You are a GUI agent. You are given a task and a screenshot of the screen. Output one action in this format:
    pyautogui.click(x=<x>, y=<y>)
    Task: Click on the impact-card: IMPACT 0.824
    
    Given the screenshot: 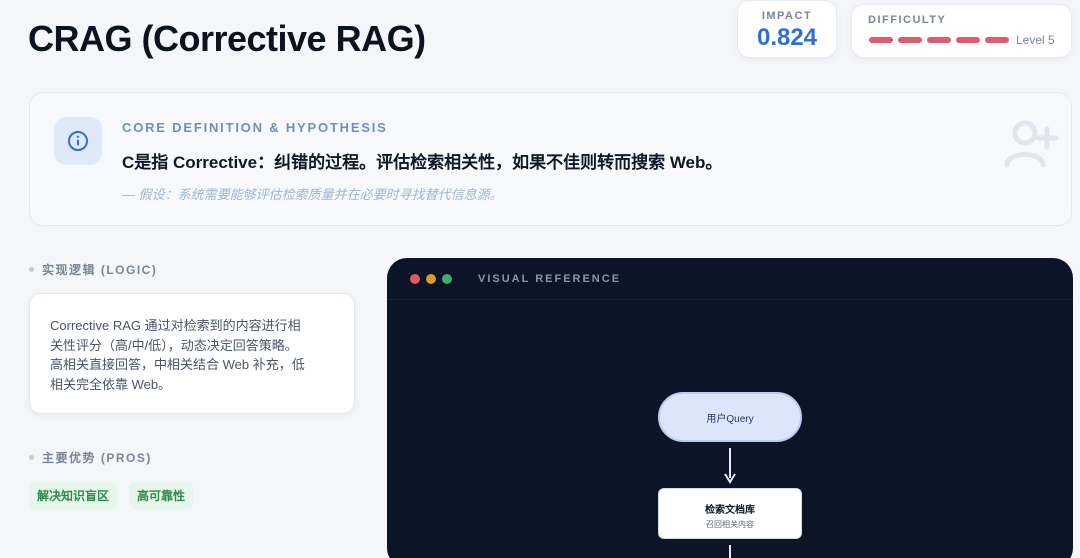 What is the action you would take?
    pyautogui.click(x=787, y=29)
    